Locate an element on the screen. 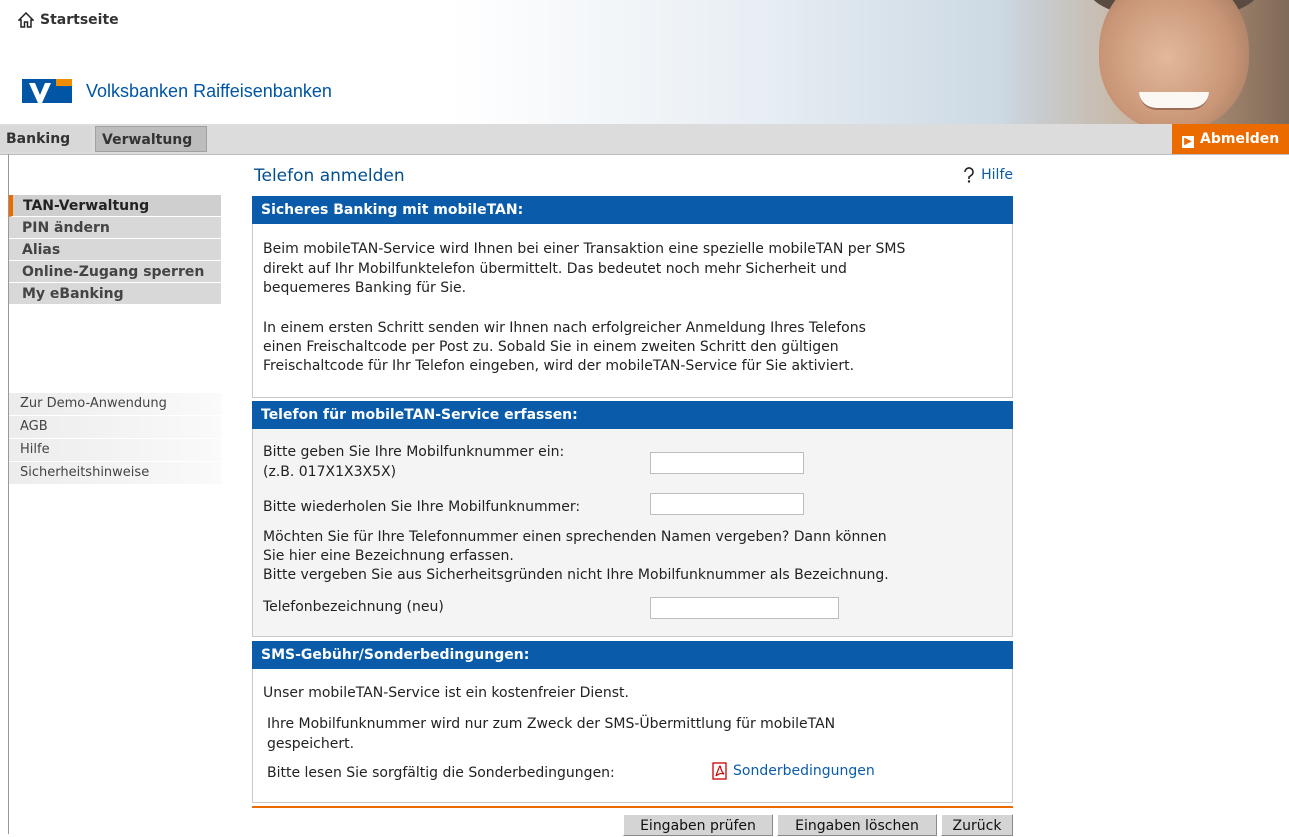  brand: Volksbanken Raiffeisenbanken is located at coordinates (177, 91).